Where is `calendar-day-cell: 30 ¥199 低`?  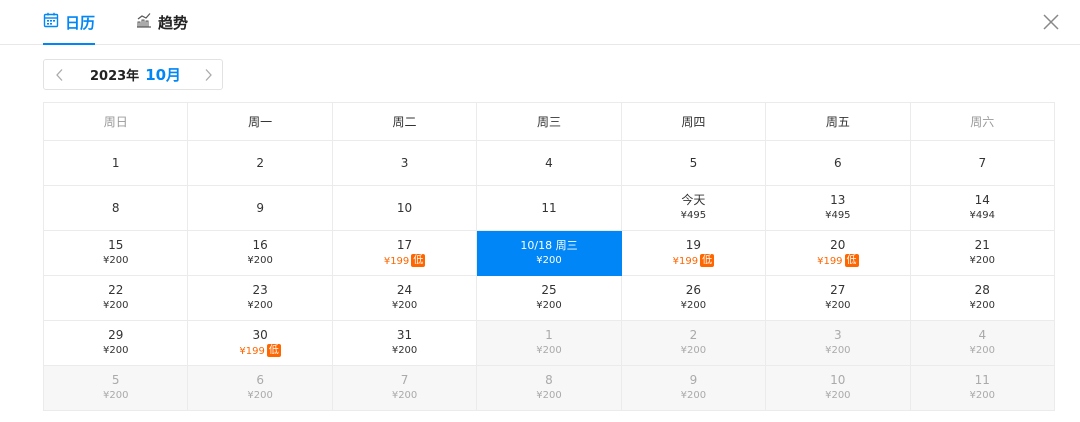
calendar-day-cell: 30 ¥199 低 is located at coordinates (260, 343).